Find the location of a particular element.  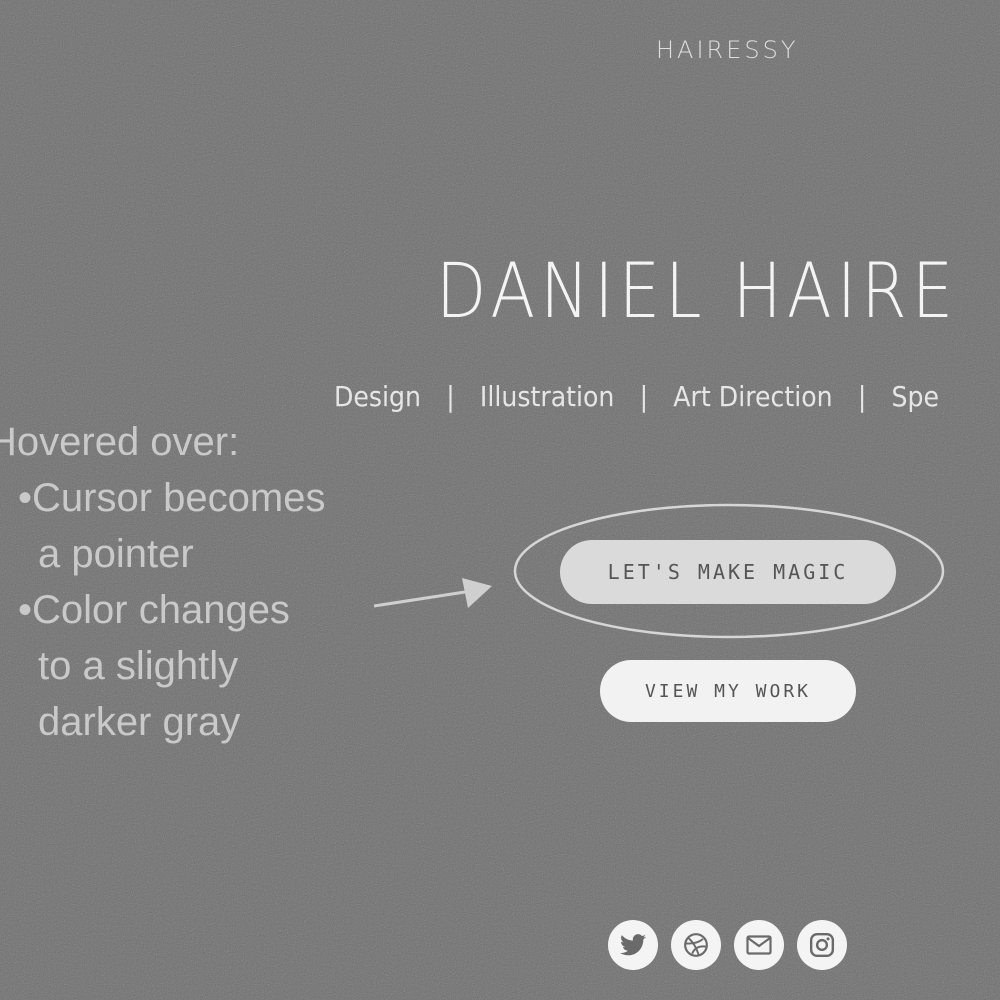

twitter-link is located at coordinates (633, 945).